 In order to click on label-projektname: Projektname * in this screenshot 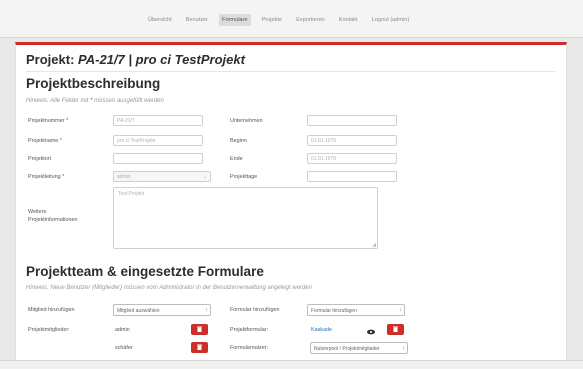, I will do `click(45, 141)`.